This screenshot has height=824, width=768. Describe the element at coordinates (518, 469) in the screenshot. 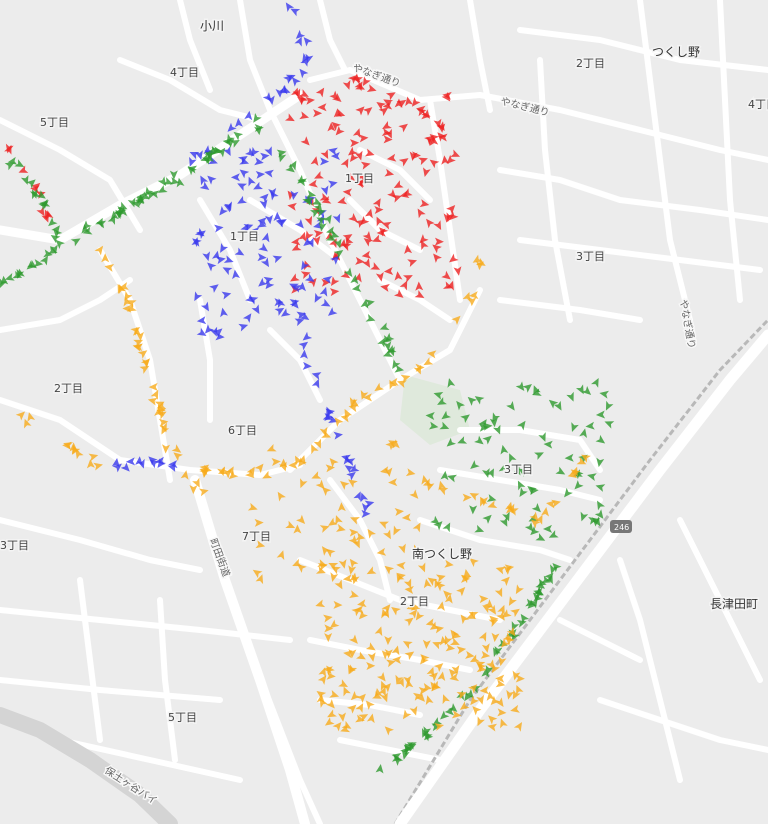

I see `label-chome-3b: 3丁目` at that location.